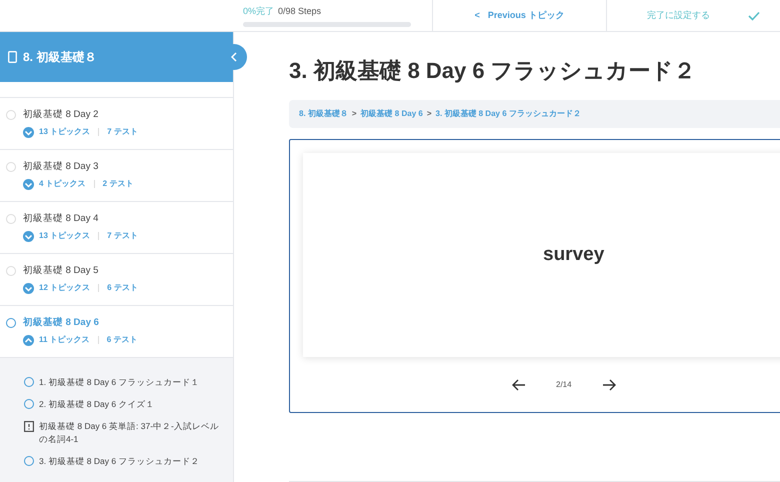  I want to click on chevron-left-icon, so click(234, 57).